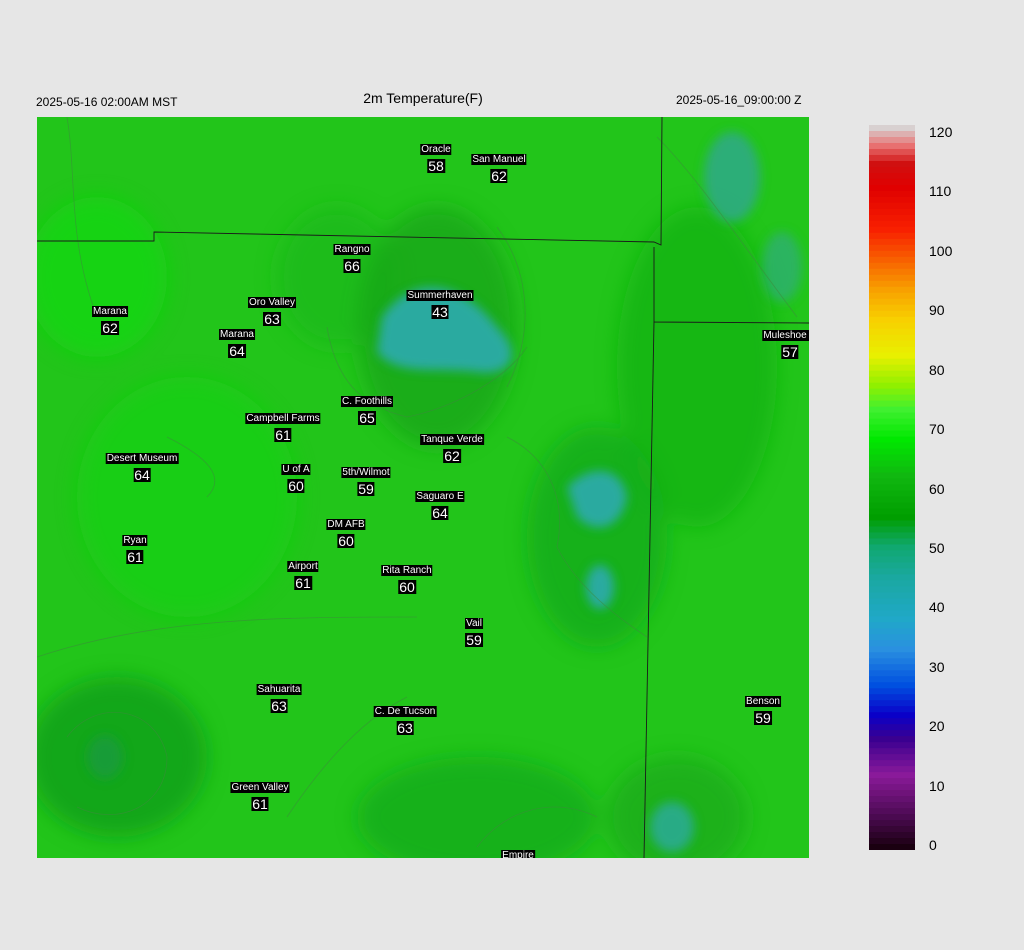  Describe the element at coordinates (440, 503) in the screenshot. I see `station-label: Saguaro E 64` at that location.